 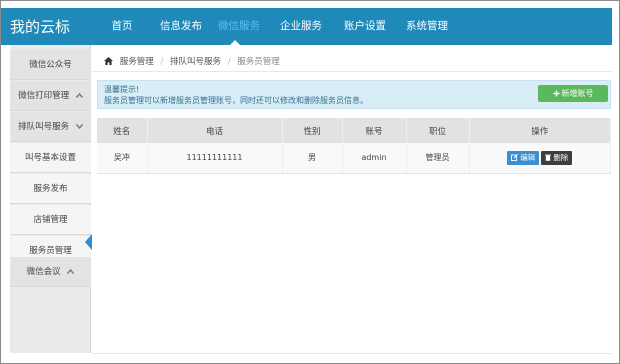 I want to click on nav-enterprise-service: 企业服务, so click(x=301, y=26).